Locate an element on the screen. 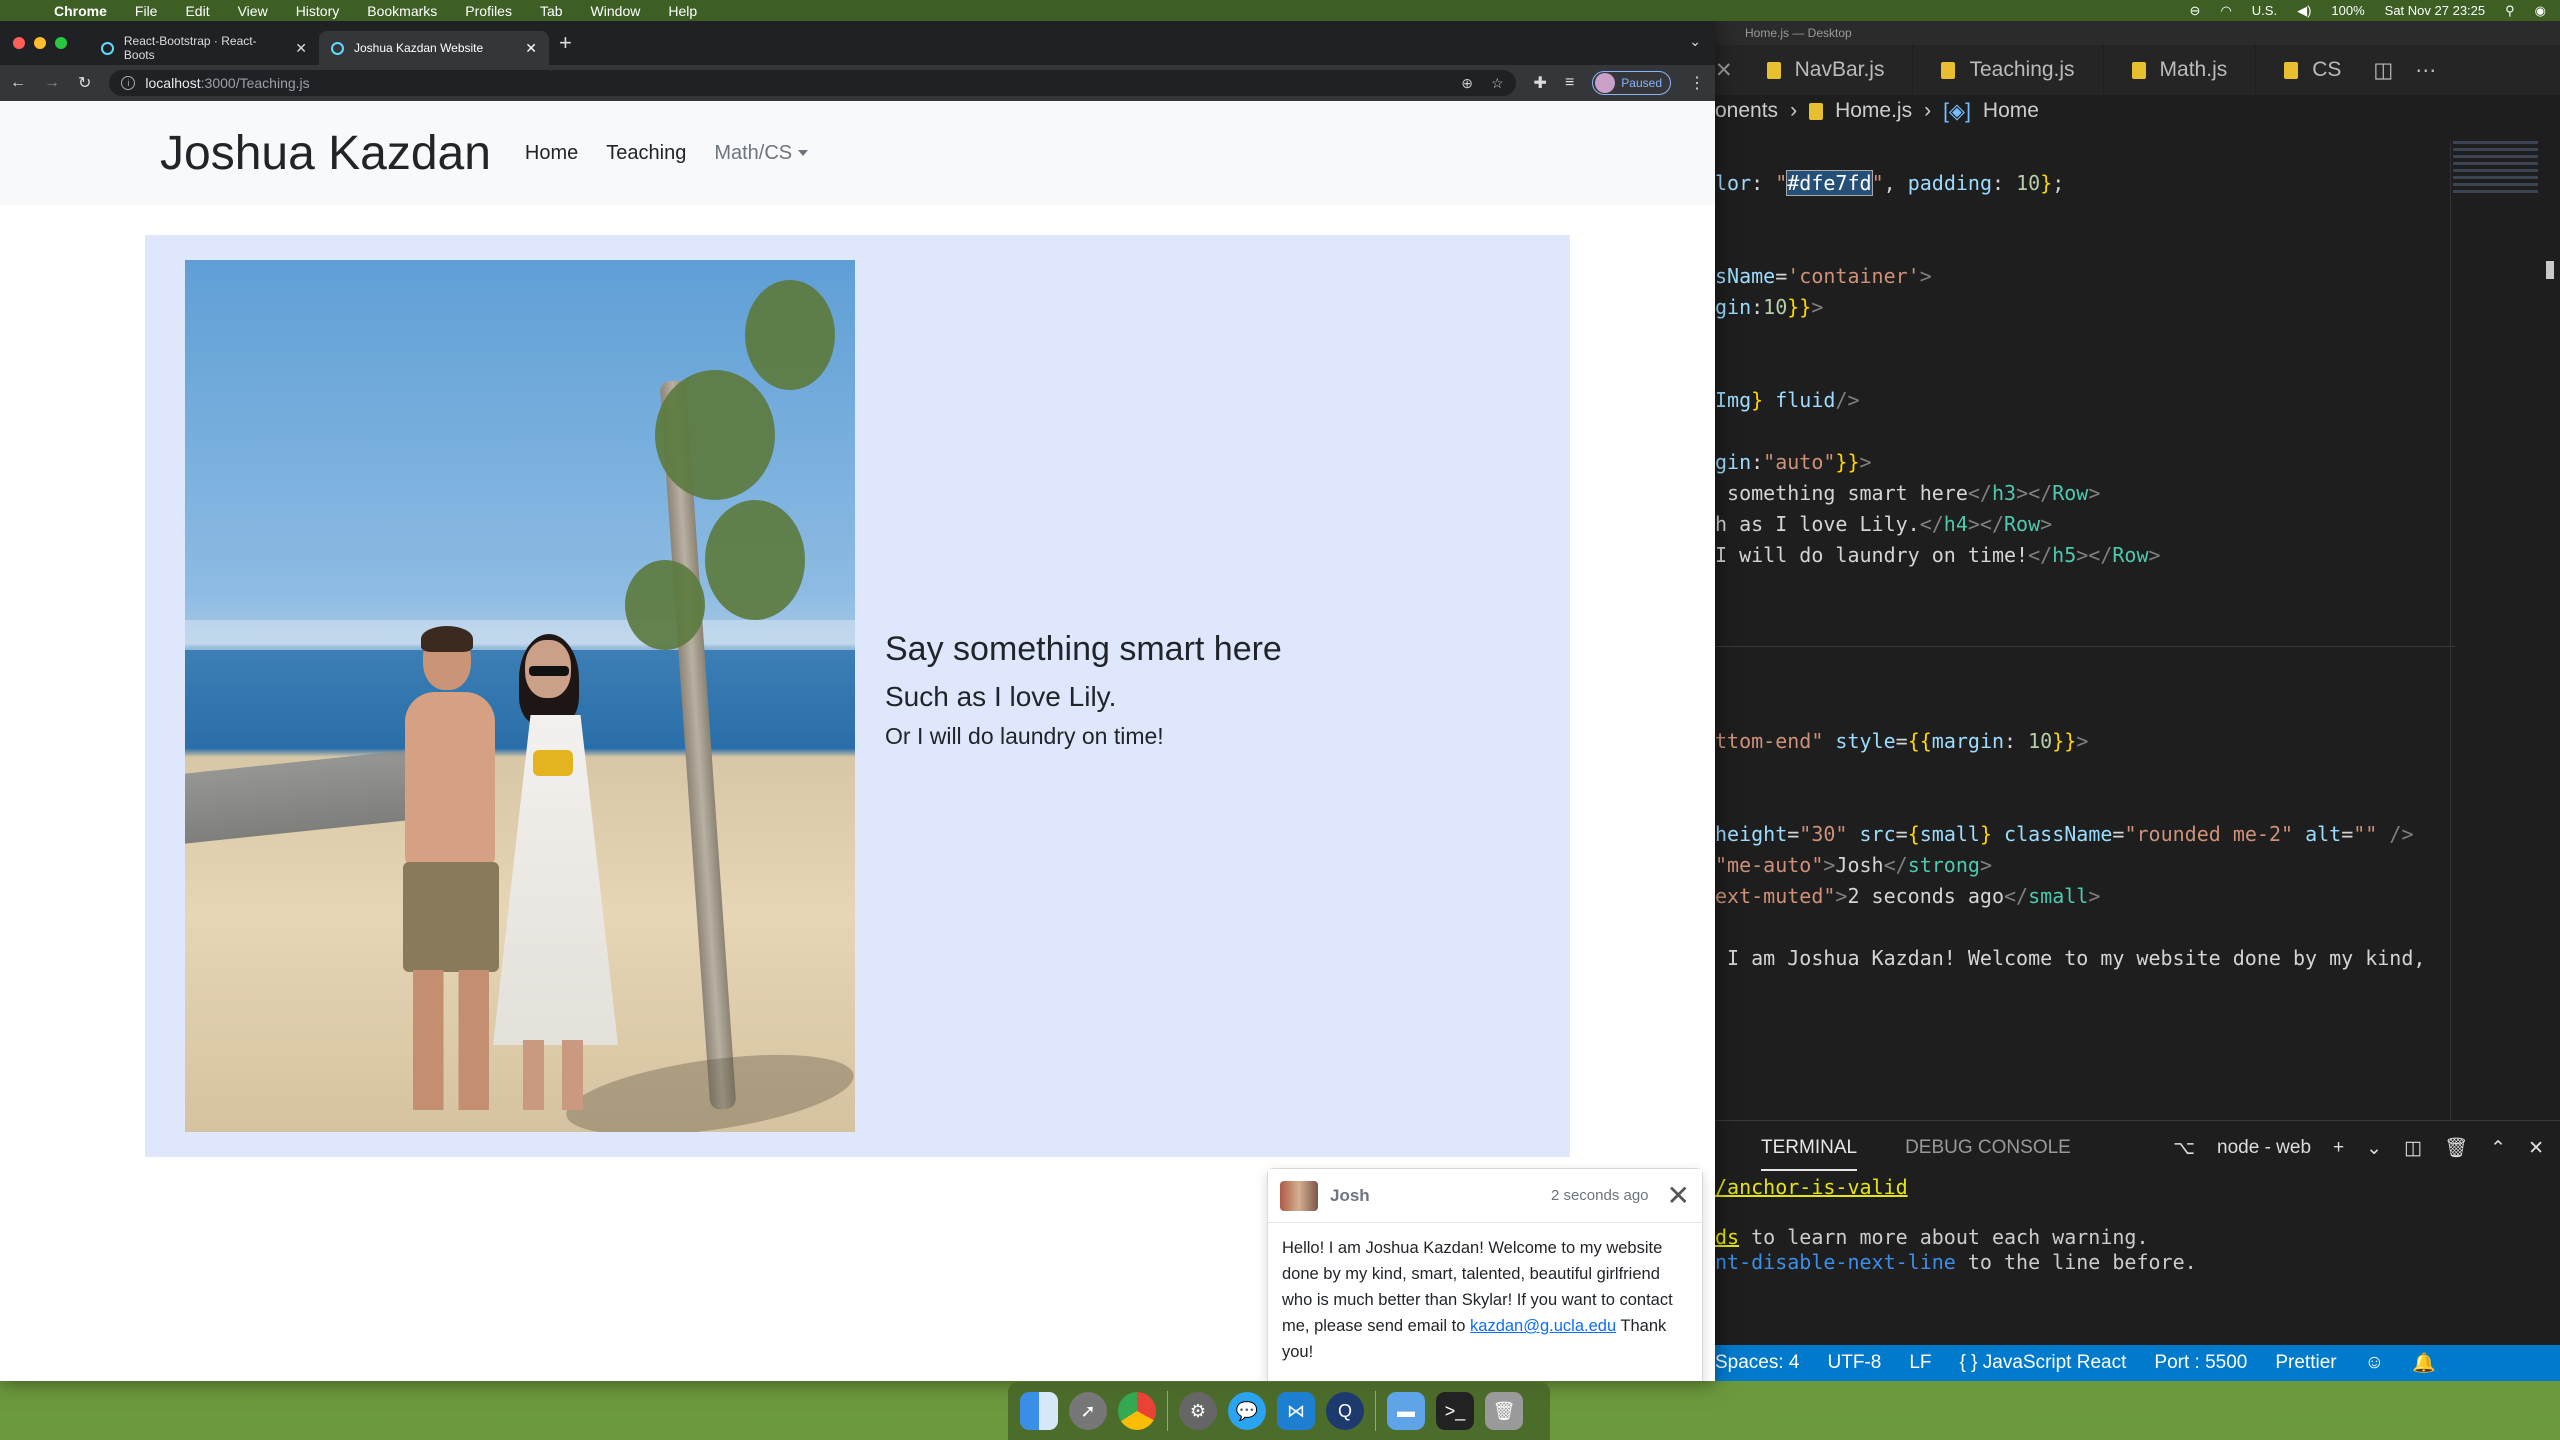 Image resolution: width=2560 pixels, height=1440 pixels. zoom-window-button is located at coordinates (61, 43).